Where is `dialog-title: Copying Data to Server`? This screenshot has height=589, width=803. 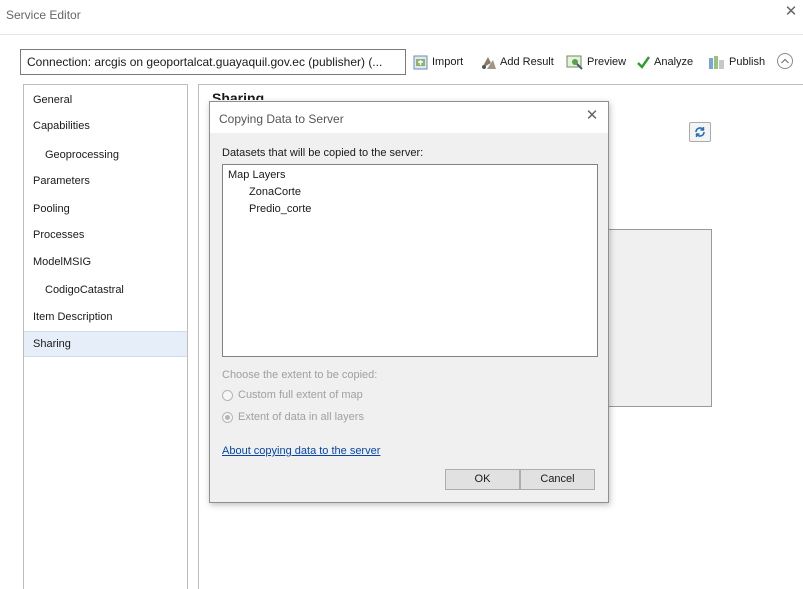
dialog-title: Copying Data to Server is located at coordinates (281, 119).